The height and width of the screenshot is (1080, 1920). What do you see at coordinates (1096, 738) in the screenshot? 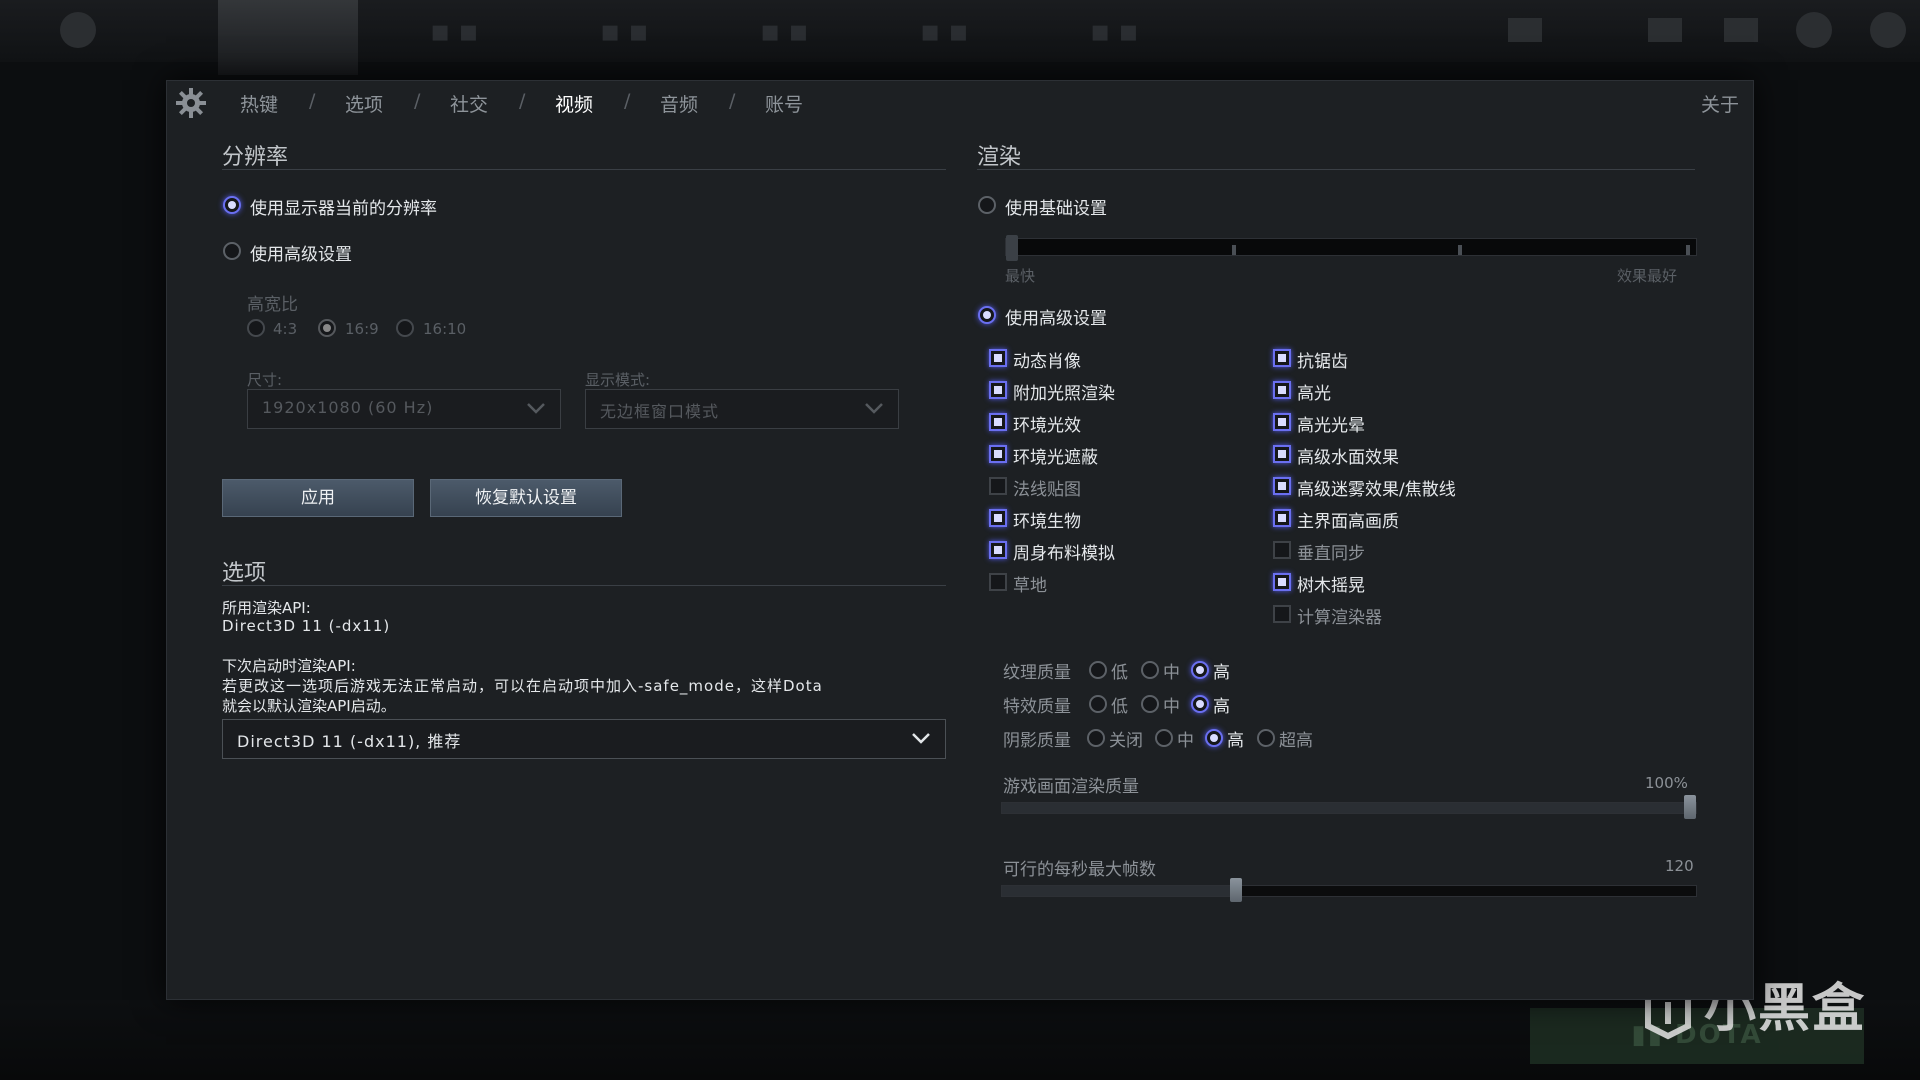
I see `shadow-off-radio` at bounding box center [1096, 738].